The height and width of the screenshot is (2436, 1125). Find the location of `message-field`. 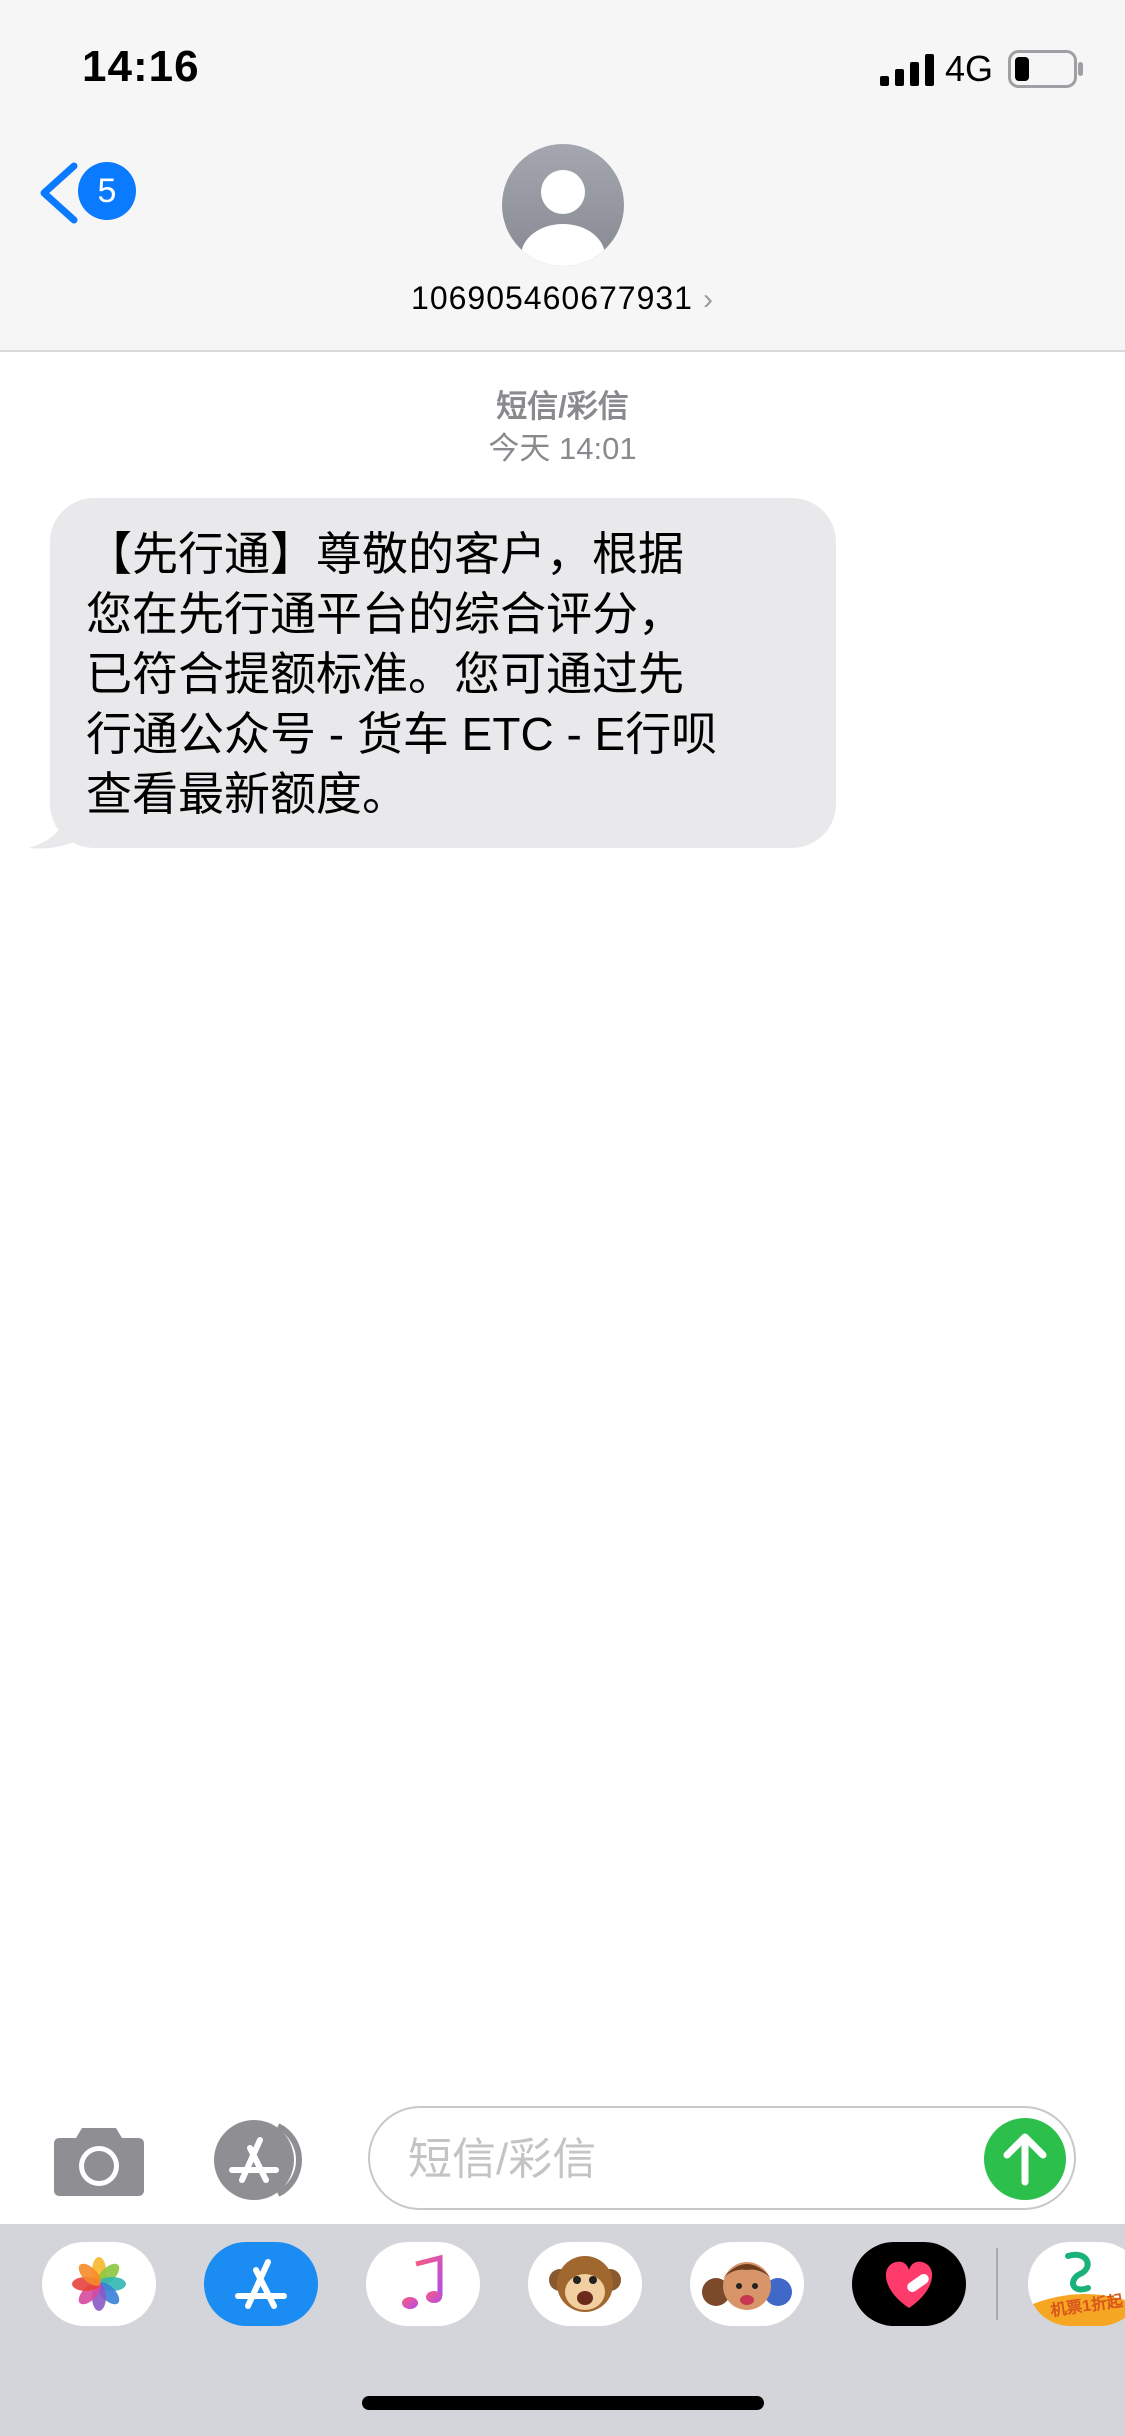

message-field is located at coordinates (722, 2158).